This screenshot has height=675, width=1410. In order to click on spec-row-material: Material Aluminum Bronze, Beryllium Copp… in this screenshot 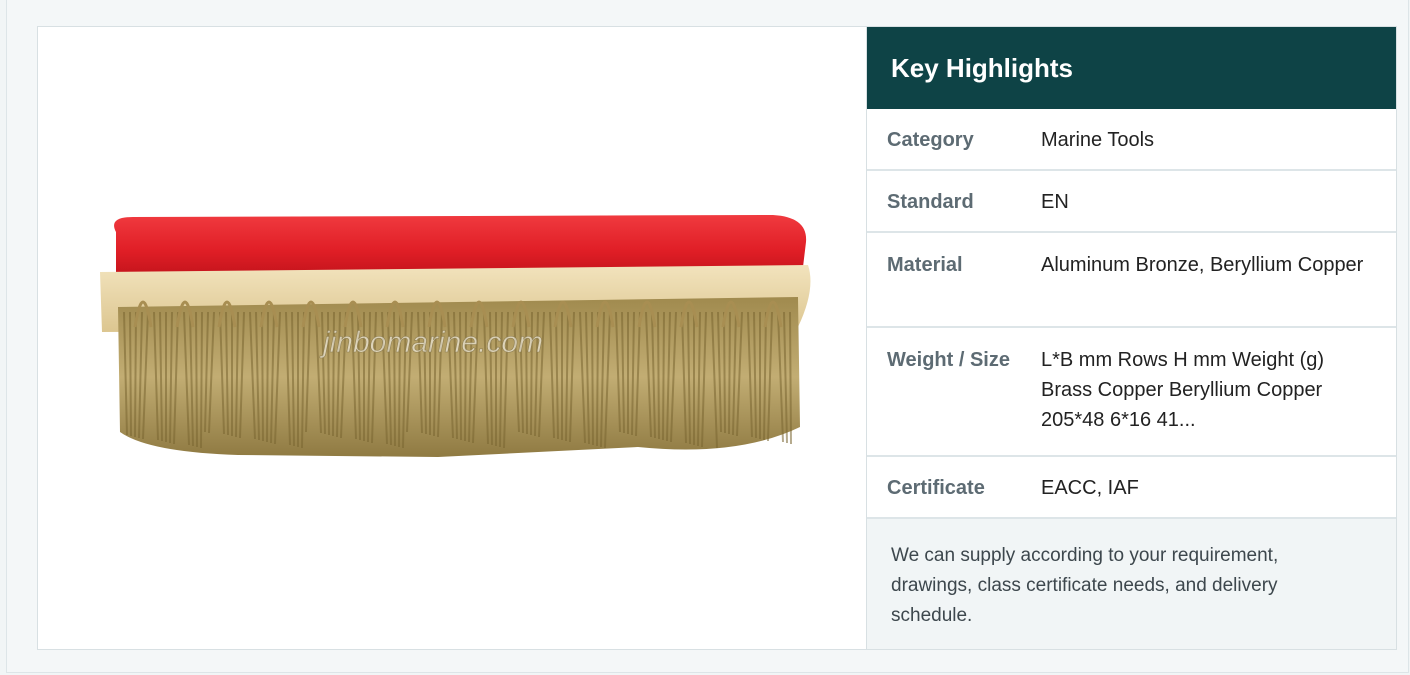, I will do `click(1131, 279)`.